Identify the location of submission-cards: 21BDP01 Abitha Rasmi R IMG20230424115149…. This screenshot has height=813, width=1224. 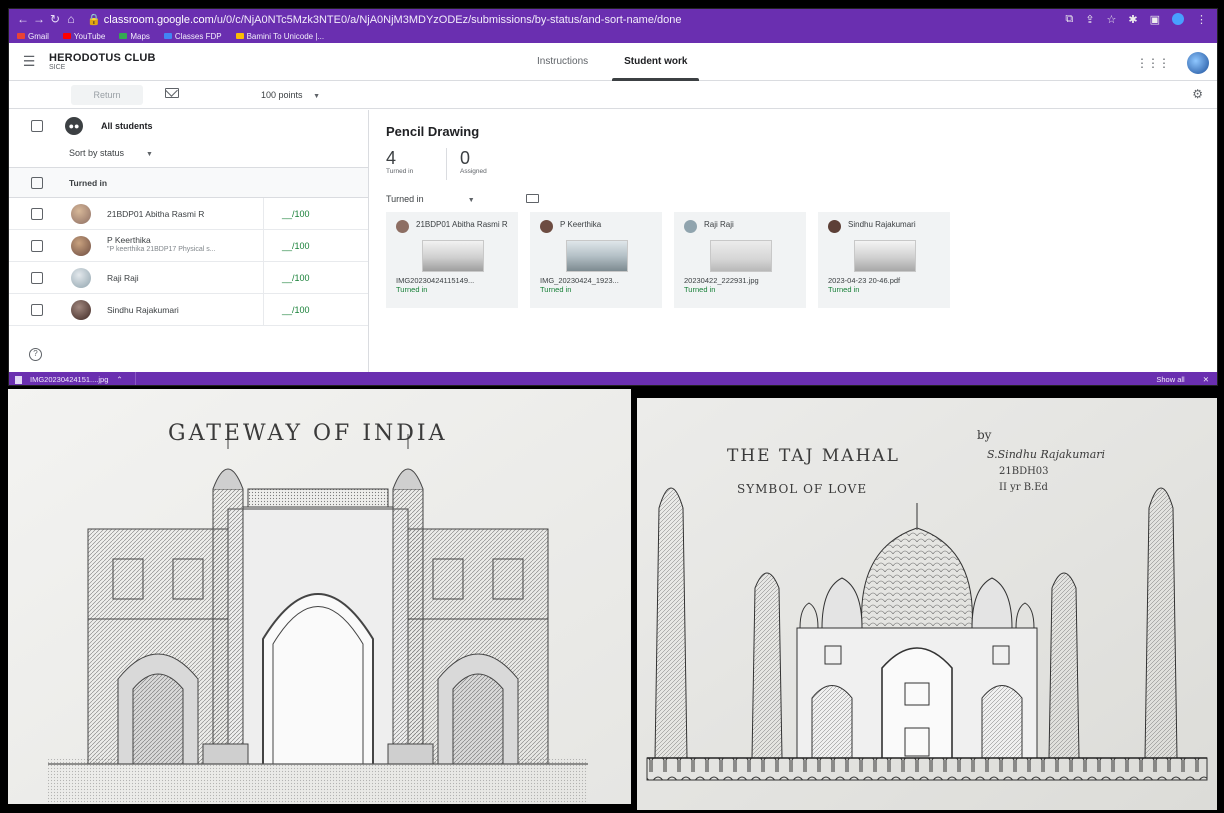
(668, 260).